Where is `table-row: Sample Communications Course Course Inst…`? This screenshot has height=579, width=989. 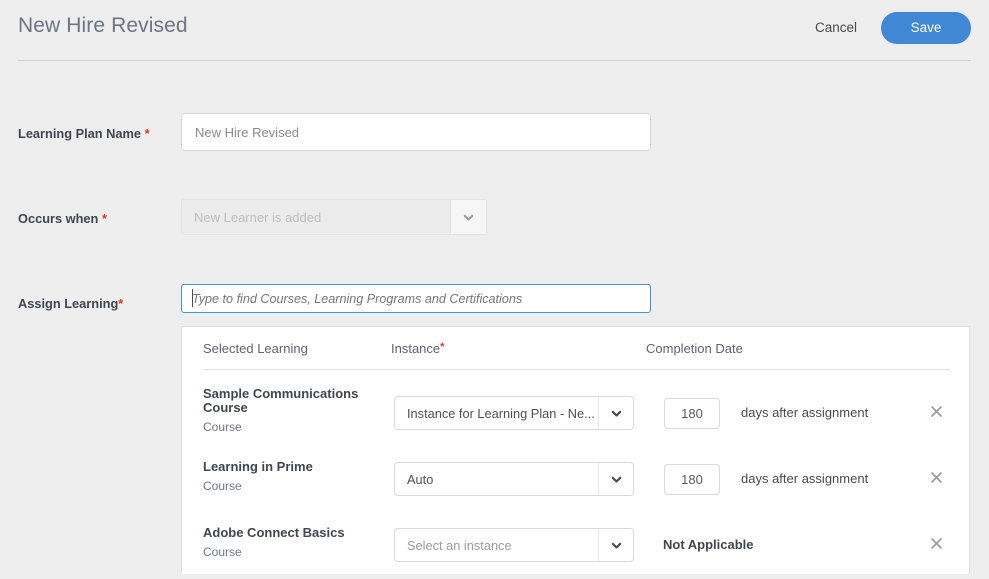
table-row: Sample Communications Course Course Inst… is located at coordinates (576, 412).